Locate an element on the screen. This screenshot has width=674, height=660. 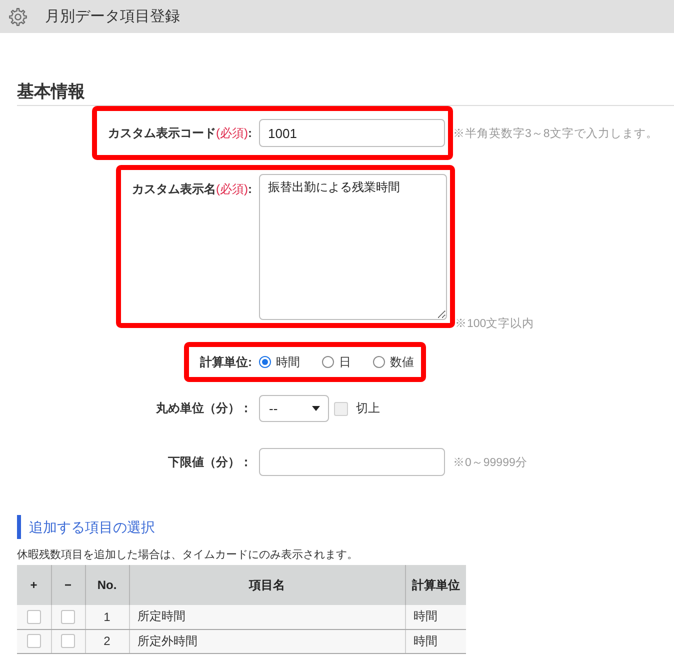
section-heading: 基本情報 is located at coordinates (51, 92).